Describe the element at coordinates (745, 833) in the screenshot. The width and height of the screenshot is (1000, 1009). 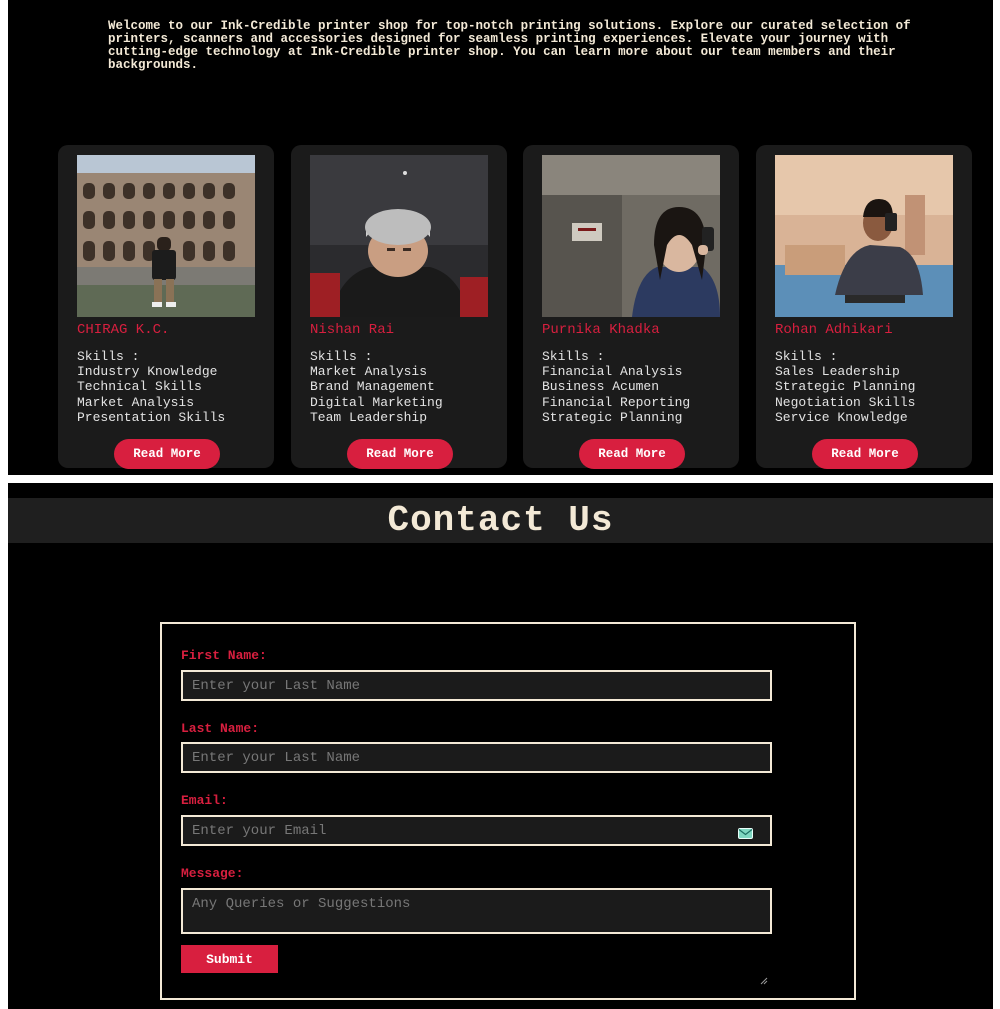
I see `email-envelope-icon` at that location.